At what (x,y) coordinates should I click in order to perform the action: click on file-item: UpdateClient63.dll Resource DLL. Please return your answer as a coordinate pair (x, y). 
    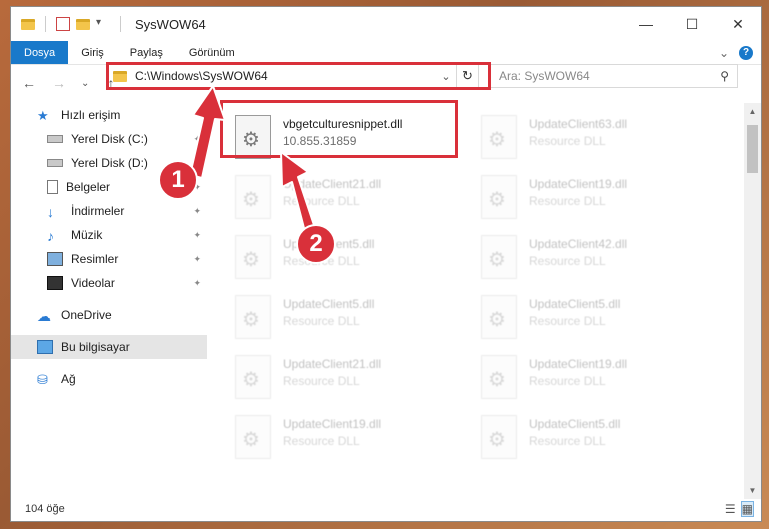
    Looking at the image, I should click on (601, 137).